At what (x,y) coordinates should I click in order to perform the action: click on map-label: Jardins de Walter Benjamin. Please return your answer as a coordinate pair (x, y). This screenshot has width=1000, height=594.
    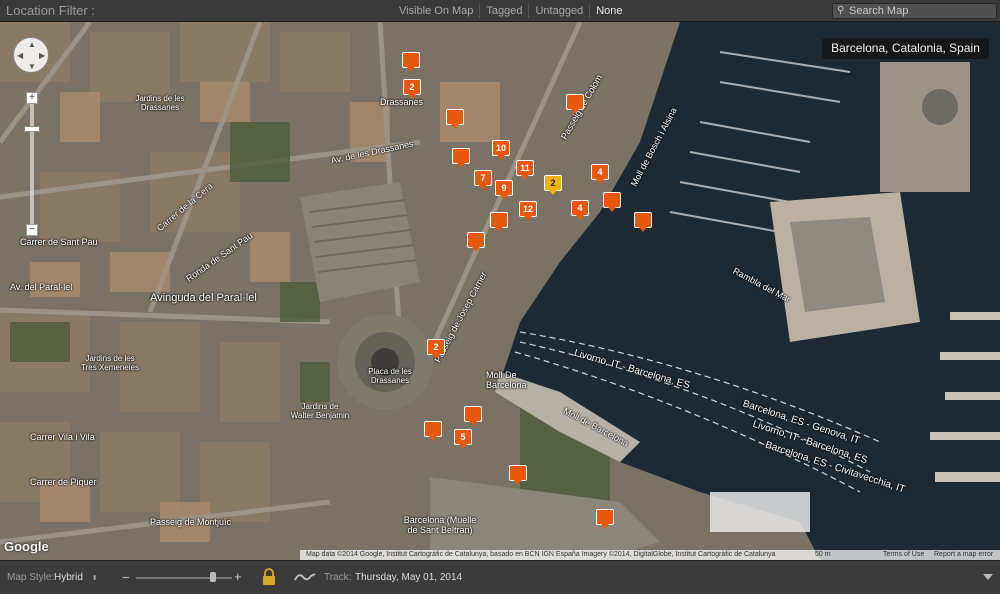
    Looking at the image, I should click on (320, 411).